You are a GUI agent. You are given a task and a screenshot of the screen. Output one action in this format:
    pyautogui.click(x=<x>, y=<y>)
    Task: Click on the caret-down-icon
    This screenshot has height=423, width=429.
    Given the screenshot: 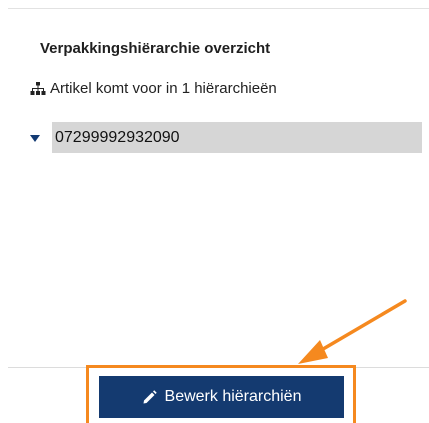 What is the action you would take?
    pyautogui.click(x=35, y=138)
    